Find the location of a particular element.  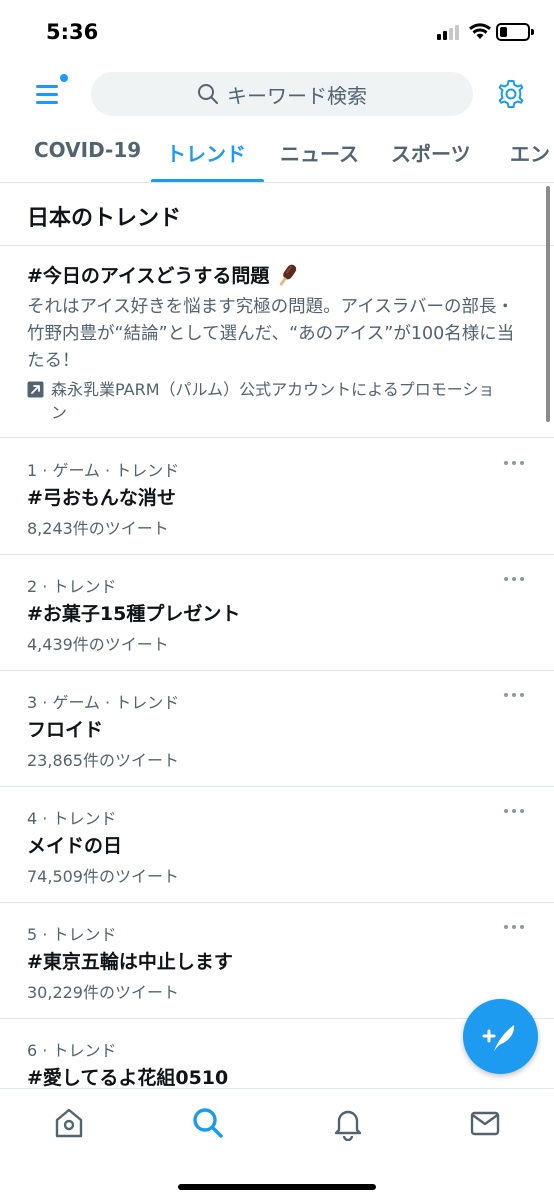

trend-item: 2 · トレンド #お菓子15種プレゼント 4,439件のツイート is located at coordinates (277, 613).